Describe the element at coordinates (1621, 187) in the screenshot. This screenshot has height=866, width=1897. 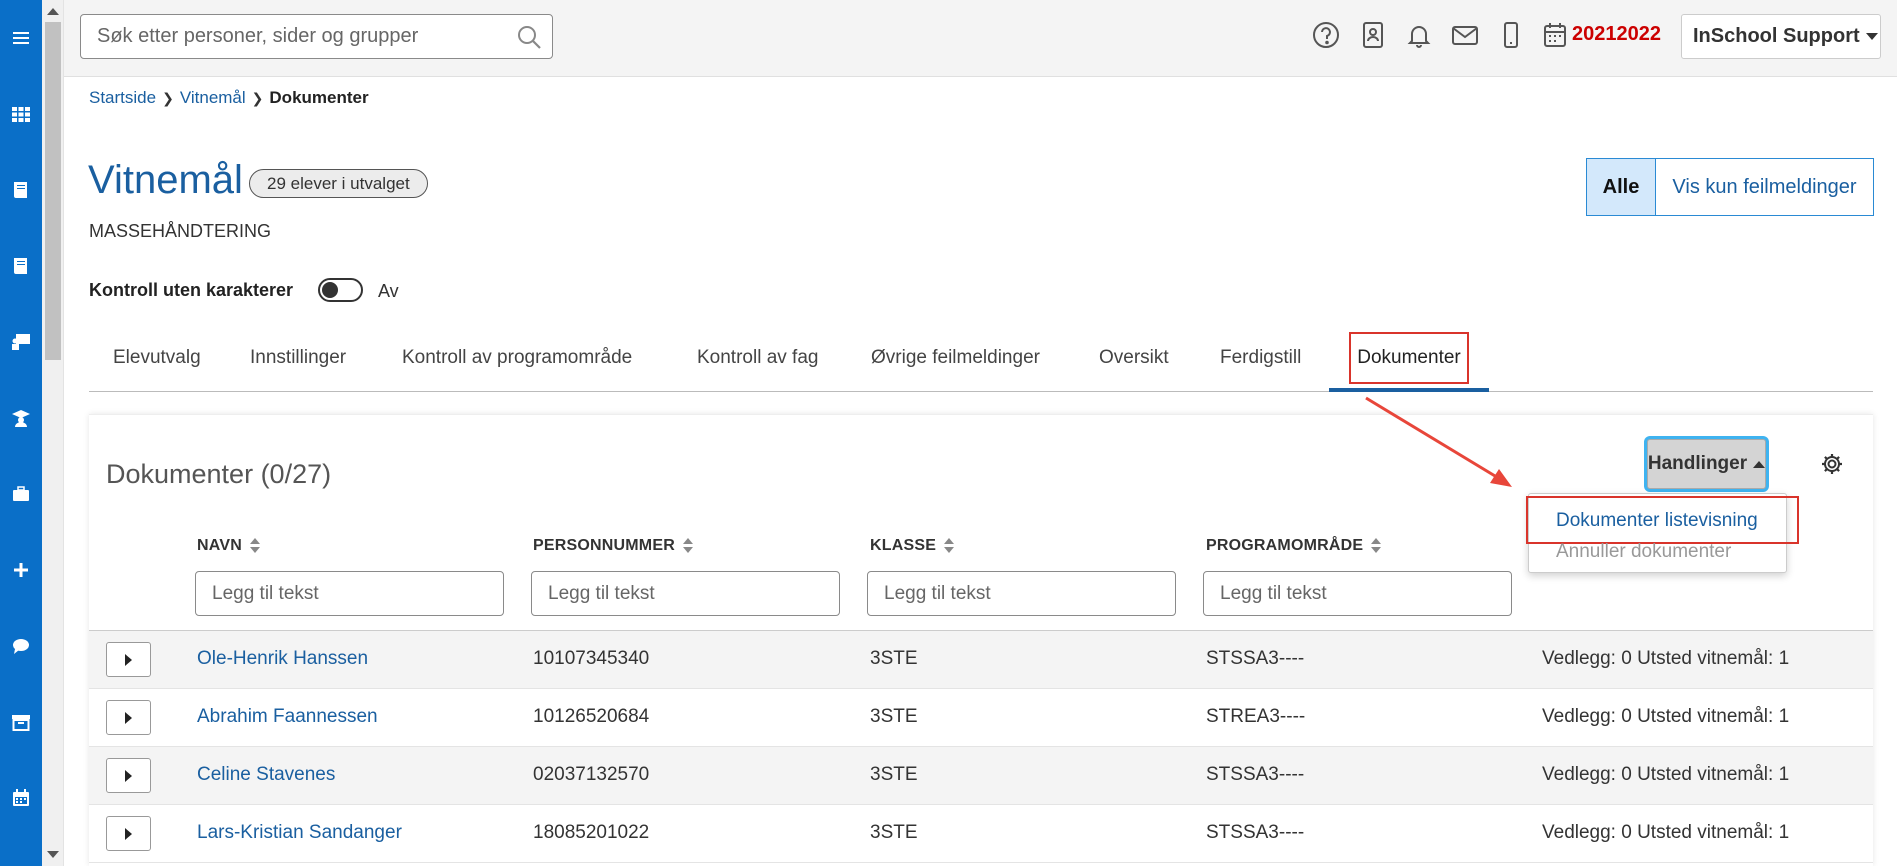
I see `filter-all-button: Alle` at that location.